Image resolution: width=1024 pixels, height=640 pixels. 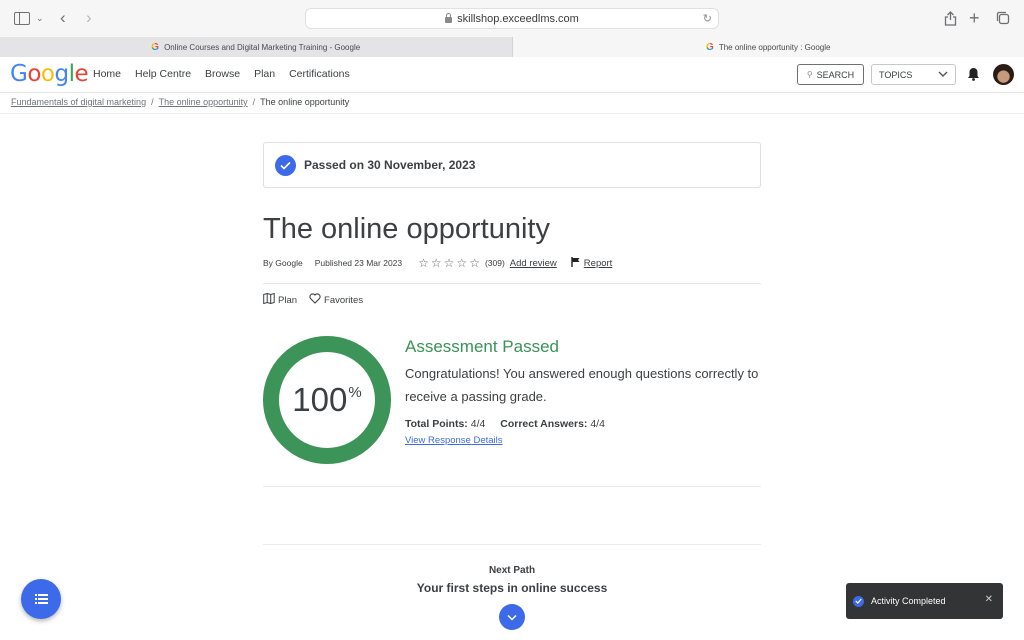 I want to click on plan-label: Plan, so click(x=288, y=300).